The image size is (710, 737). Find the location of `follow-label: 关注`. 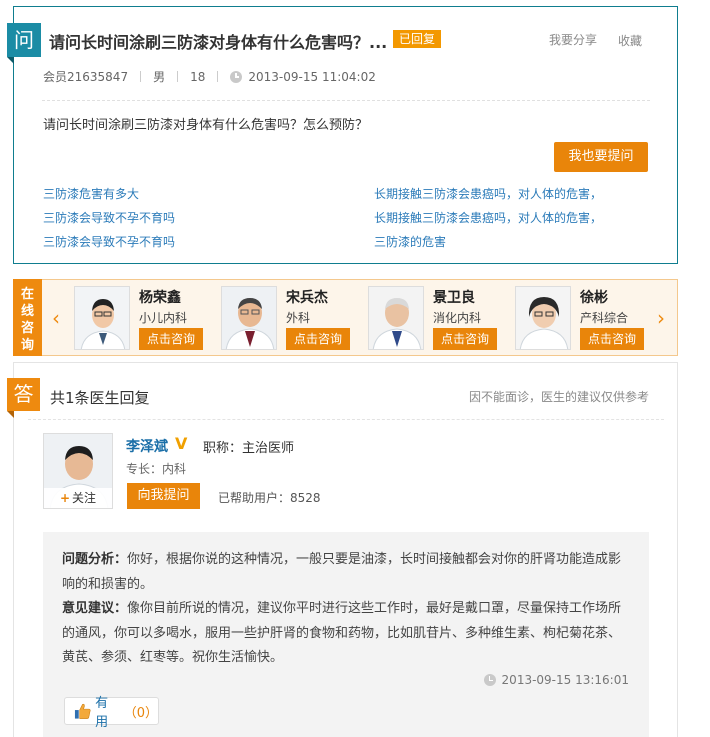

follow-label: 关注 is located at coordinates (84, 498).